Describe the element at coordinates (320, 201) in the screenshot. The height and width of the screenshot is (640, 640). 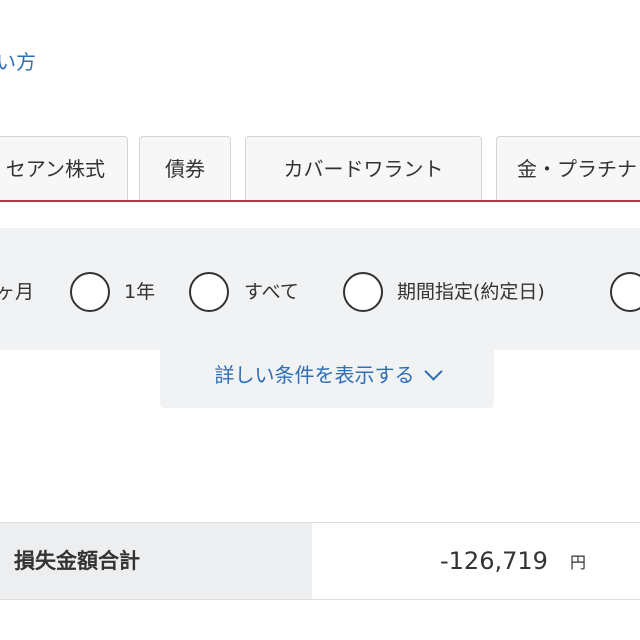
I see `tab-bar-underline` at that location.